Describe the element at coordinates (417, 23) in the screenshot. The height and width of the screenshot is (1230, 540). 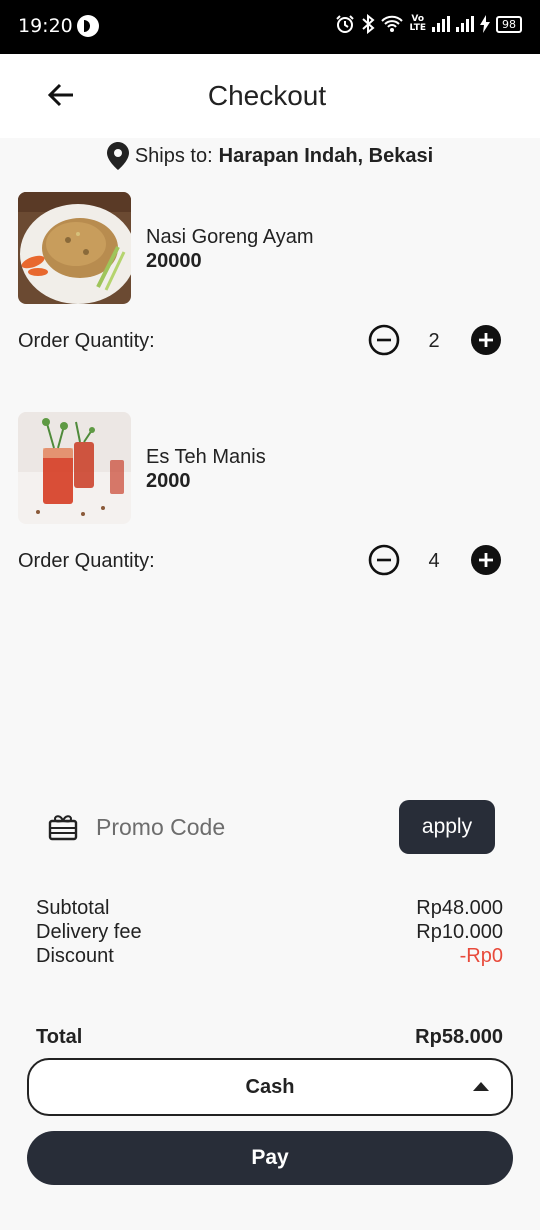
I see `volte-icon: Vo LTE` at that location.